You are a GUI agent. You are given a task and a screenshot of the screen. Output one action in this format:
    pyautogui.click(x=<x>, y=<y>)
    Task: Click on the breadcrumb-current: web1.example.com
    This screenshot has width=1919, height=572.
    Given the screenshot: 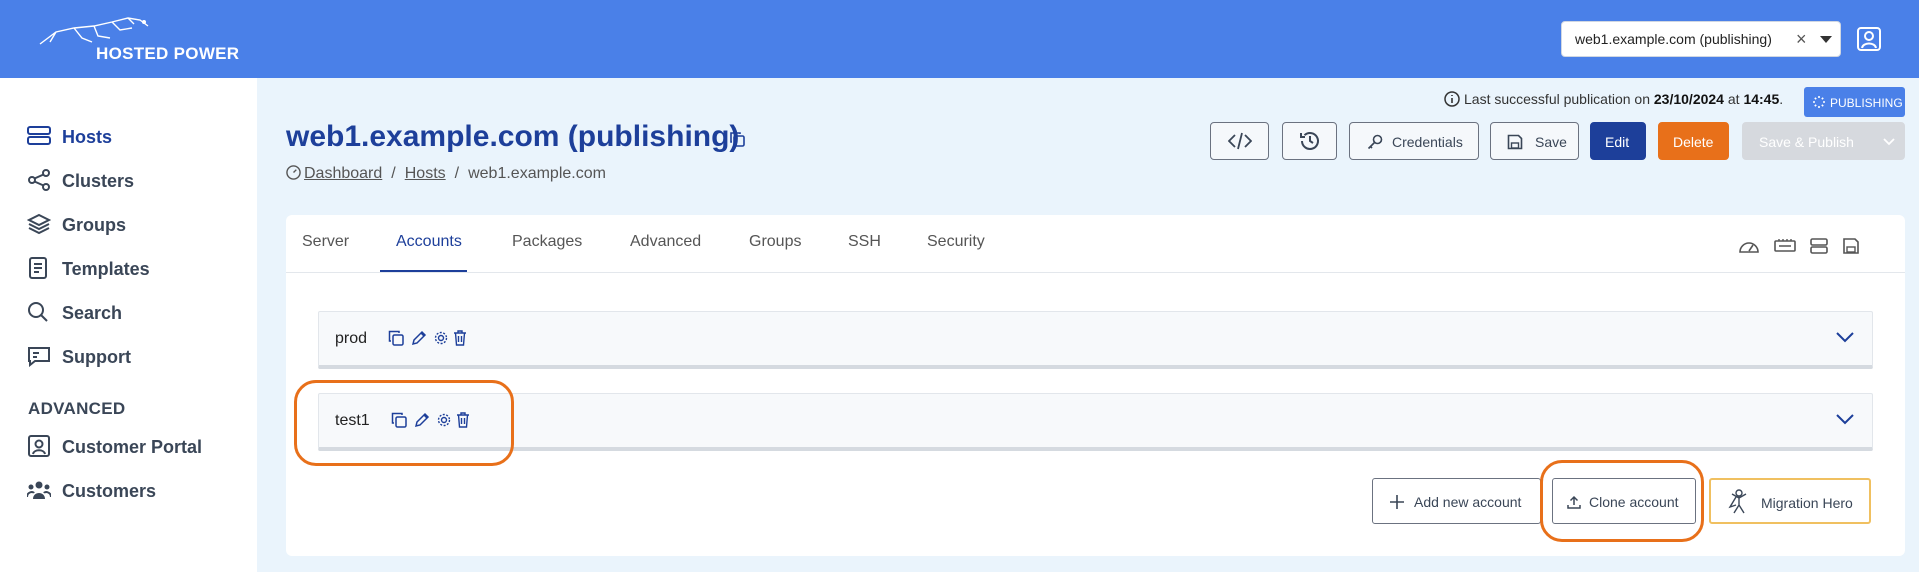 What is the action you would take?
    pyautogui.click(x=537, y=173)
    